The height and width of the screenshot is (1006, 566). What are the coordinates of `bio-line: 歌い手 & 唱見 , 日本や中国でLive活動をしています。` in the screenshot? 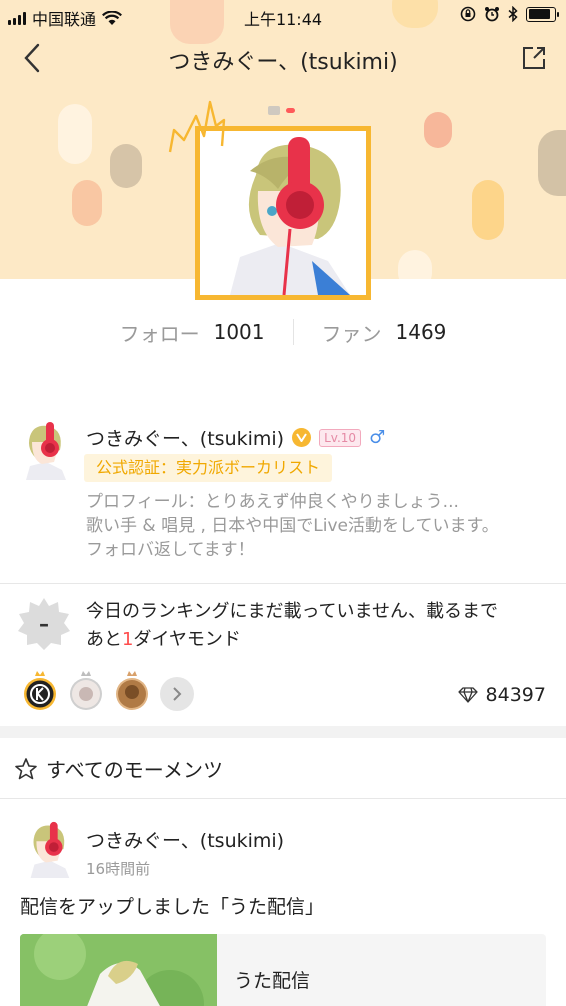 It's located at (292, 526).